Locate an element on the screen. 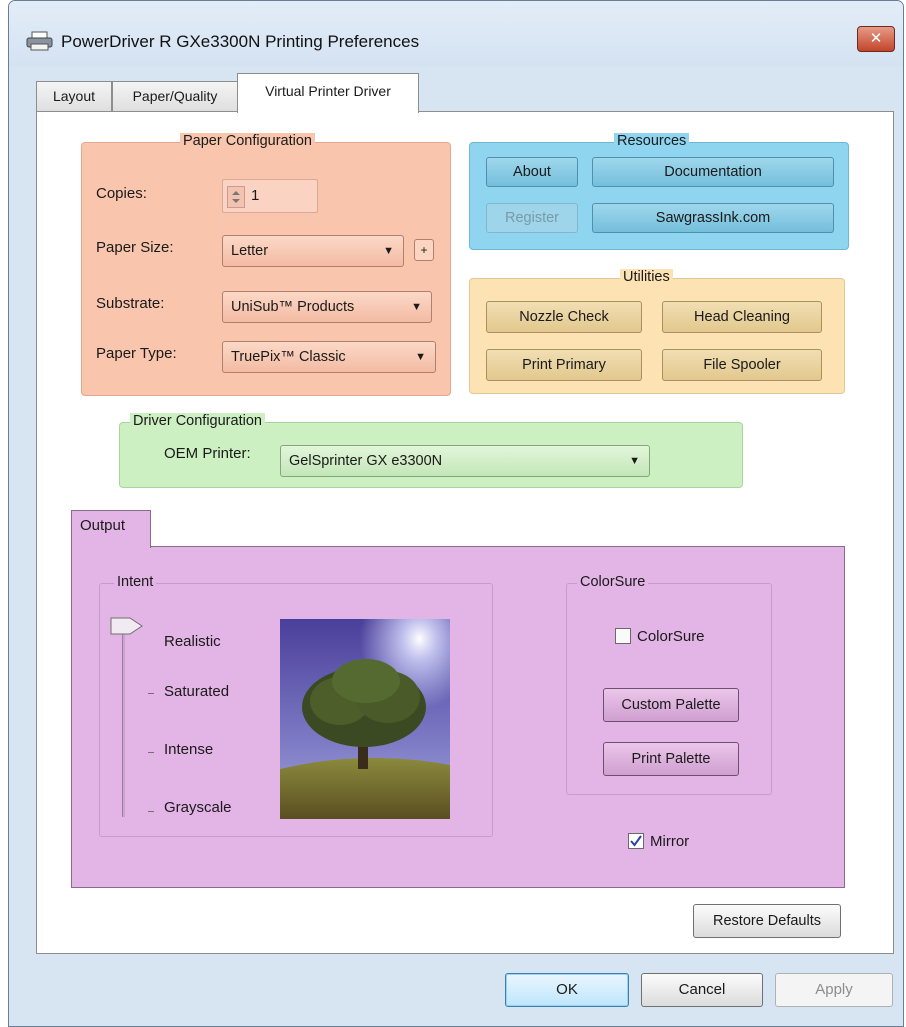 Image resolution: width=906 pixels, height=1027 pixels. intent-option-intense: Intense is located at coordinates (188, 749).